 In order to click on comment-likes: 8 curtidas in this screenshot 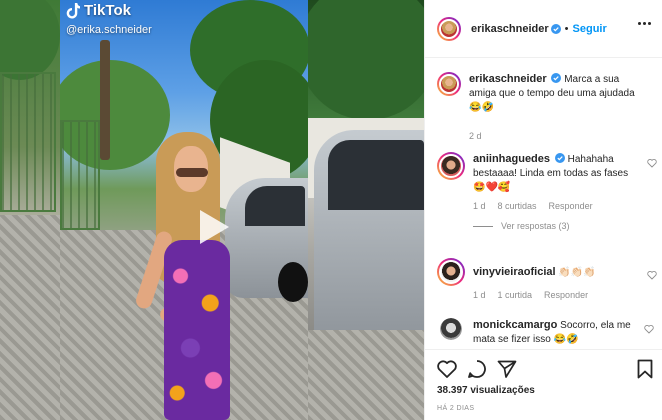, I will do `click(517, 206)`.